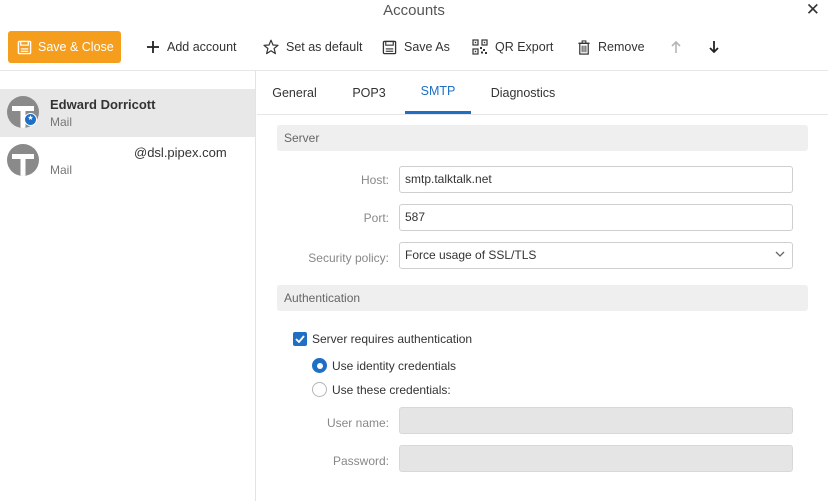 This screenshot has width=828, height=501. What do you see at coordinates (427, 47) in the screenshot?
I see `save-as-label: Save As` at bounding box center [427, 47].